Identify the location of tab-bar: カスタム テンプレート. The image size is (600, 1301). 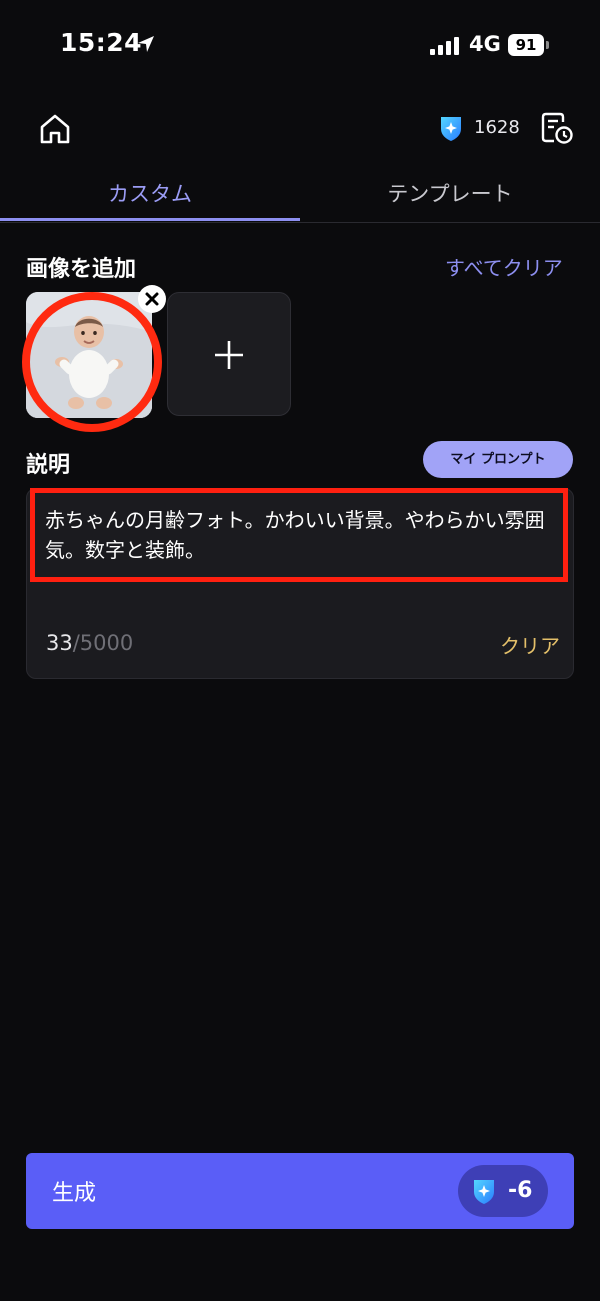
(300, 196).